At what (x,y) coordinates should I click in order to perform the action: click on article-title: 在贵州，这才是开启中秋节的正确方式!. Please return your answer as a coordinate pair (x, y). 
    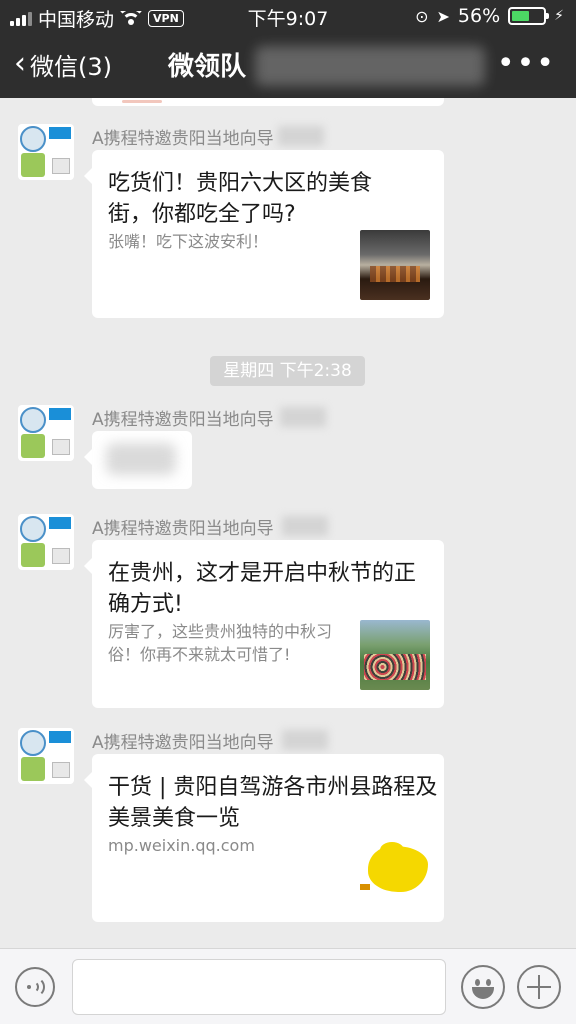
    Looking at the image, I should click on (262, 589).